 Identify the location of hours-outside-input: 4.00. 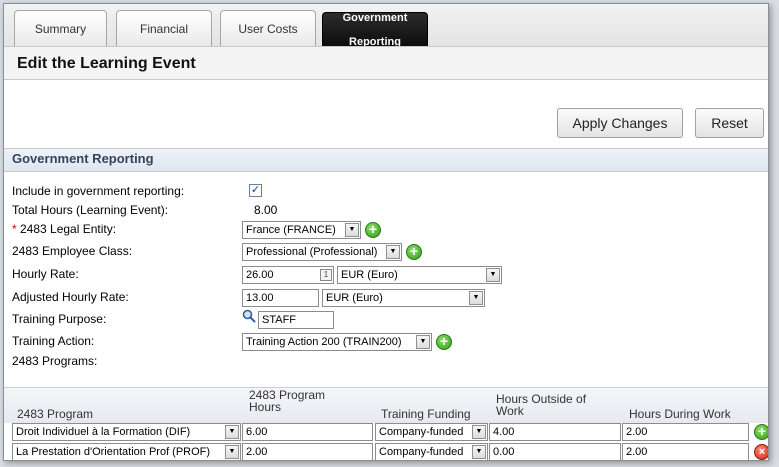
(555, 432).